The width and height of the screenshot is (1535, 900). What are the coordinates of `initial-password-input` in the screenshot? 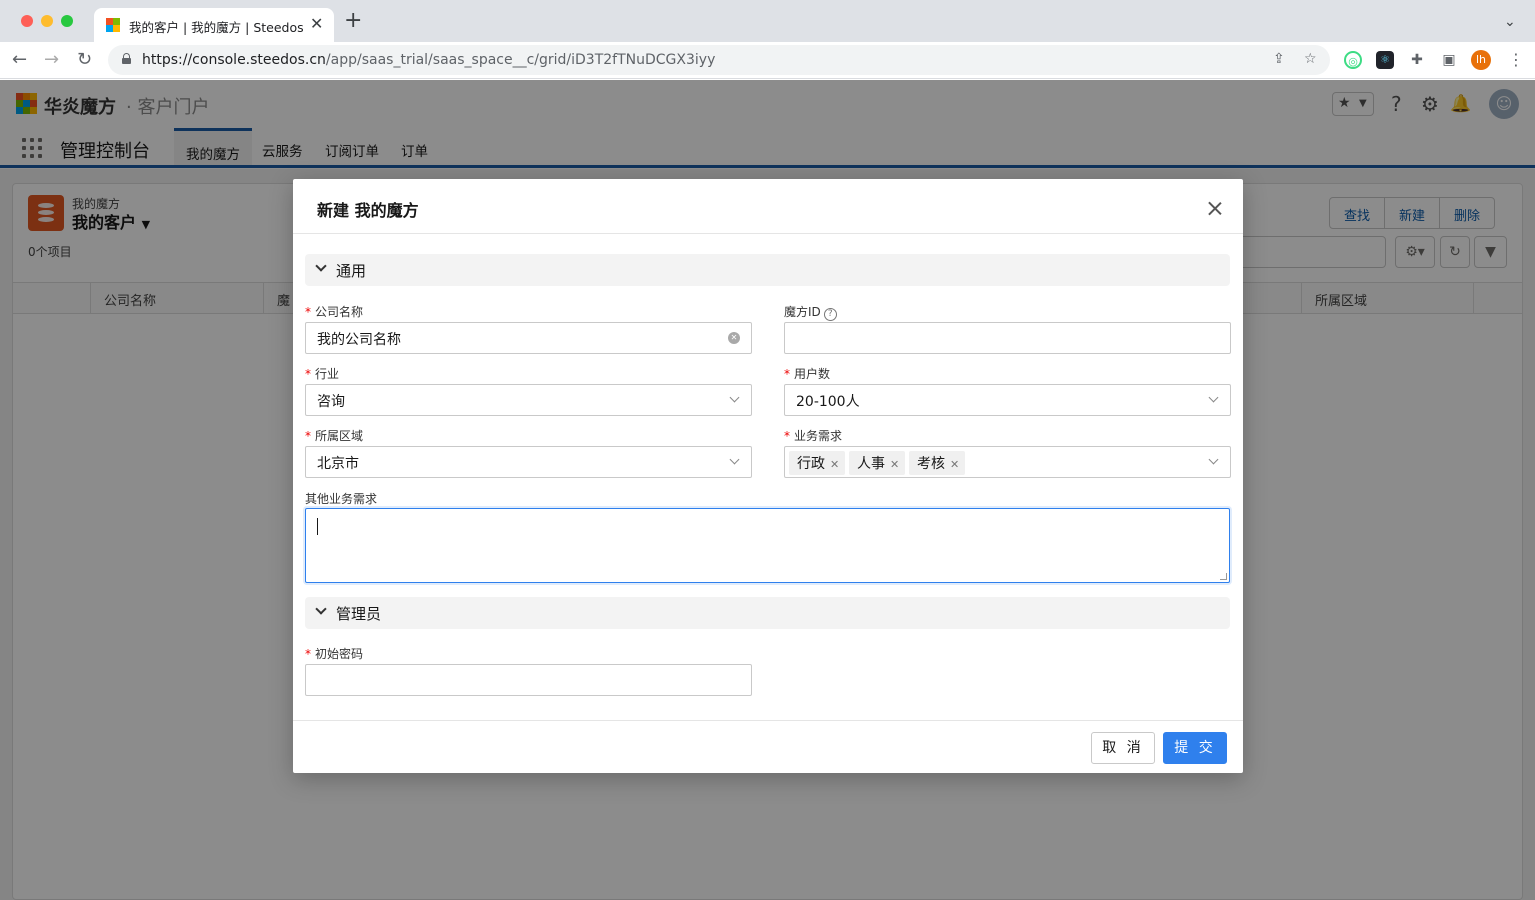 It's located at (528, 680).